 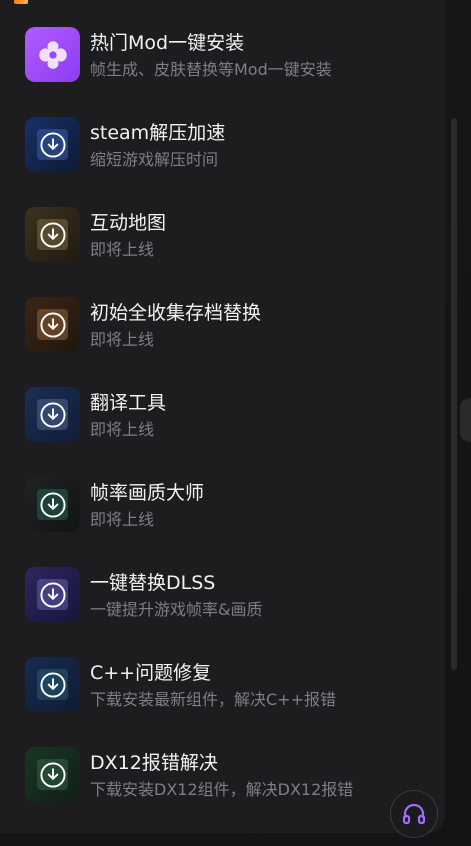 What do you see at coordinates (211, 69) in the screenshot?
I see `tool-subtitle: 帧生成、皮肤替换等Mod一键安装` at bounding box center [211, 69].